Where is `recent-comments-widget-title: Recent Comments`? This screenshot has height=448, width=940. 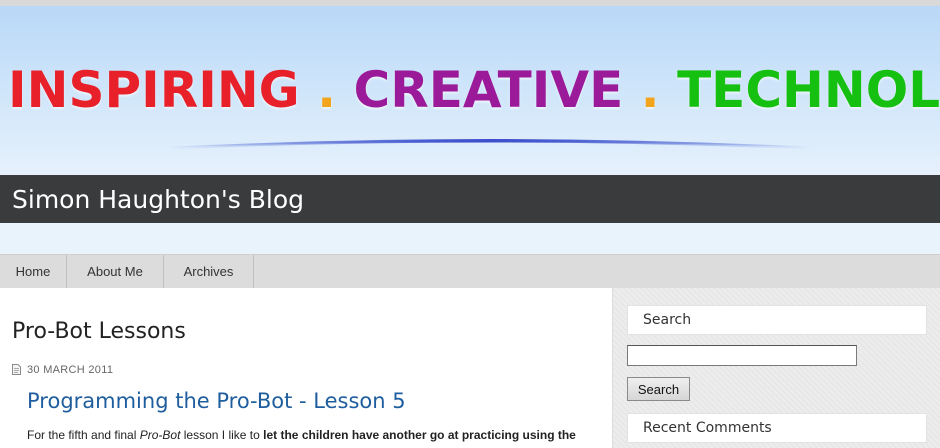
recent-comments-widget-title: Recent Comments is located at coordinates (777, 428).